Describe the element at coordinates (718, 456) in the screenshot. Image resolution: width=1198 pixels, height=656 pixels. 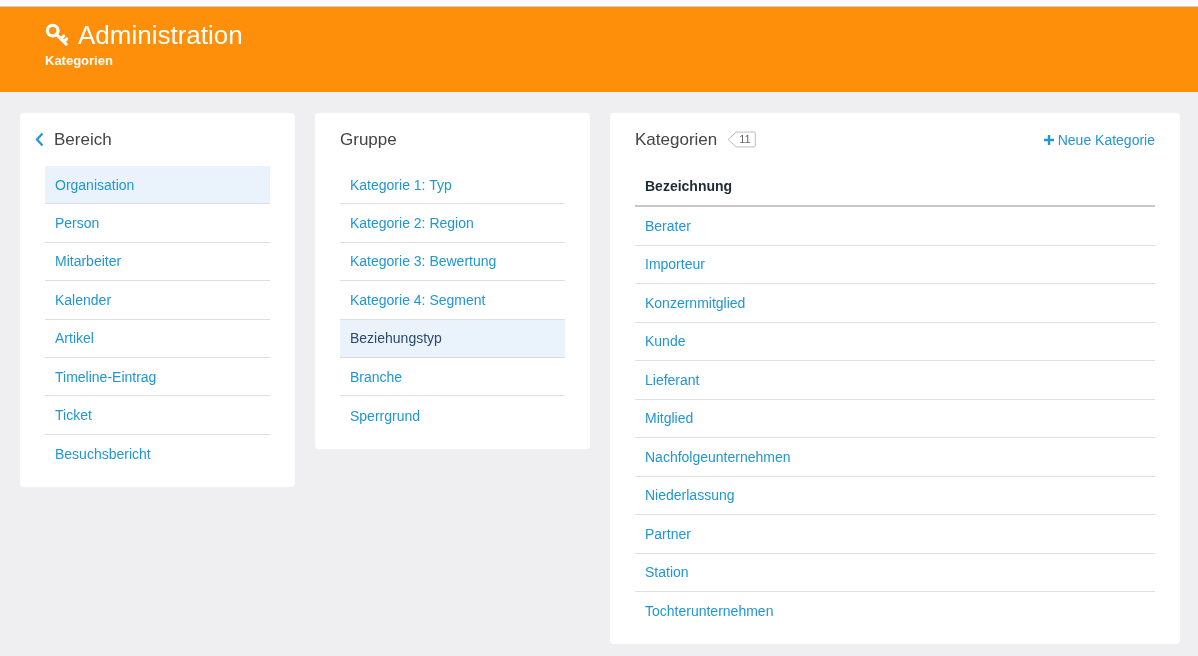
I see `category-link: Nachfolgeunternehmen` at that location.